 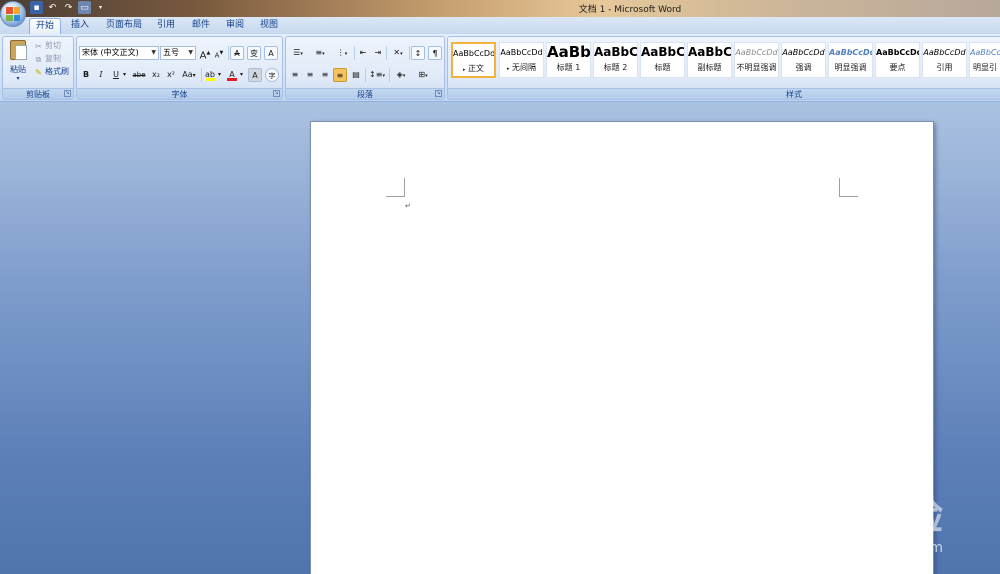 I want to click on tab-review: 审阅, so click(x=235, y=26).